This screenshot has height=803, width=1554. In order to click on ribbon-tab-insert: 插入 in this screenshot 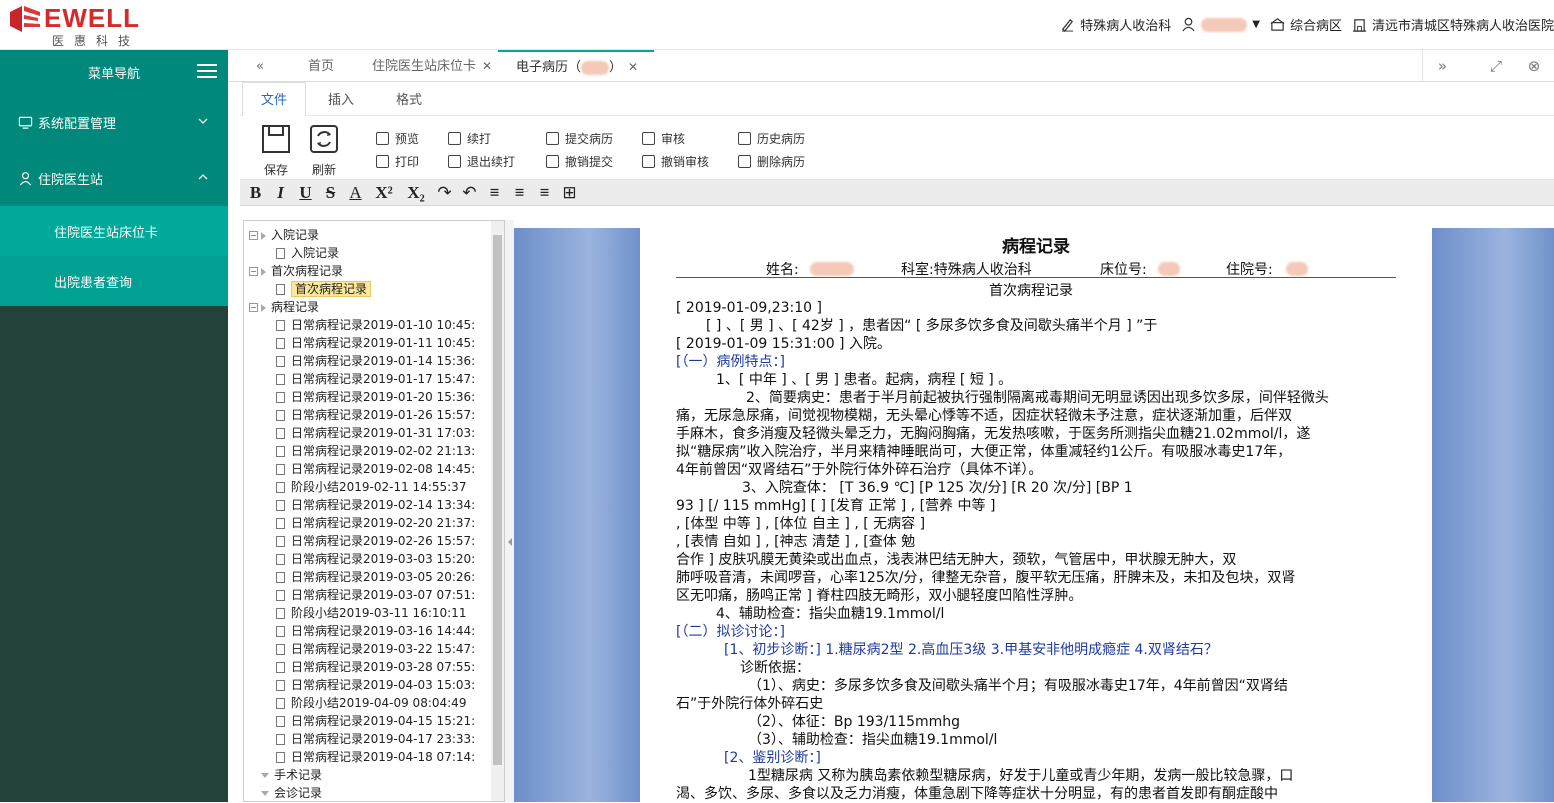, I will do `click(341, 99)`.